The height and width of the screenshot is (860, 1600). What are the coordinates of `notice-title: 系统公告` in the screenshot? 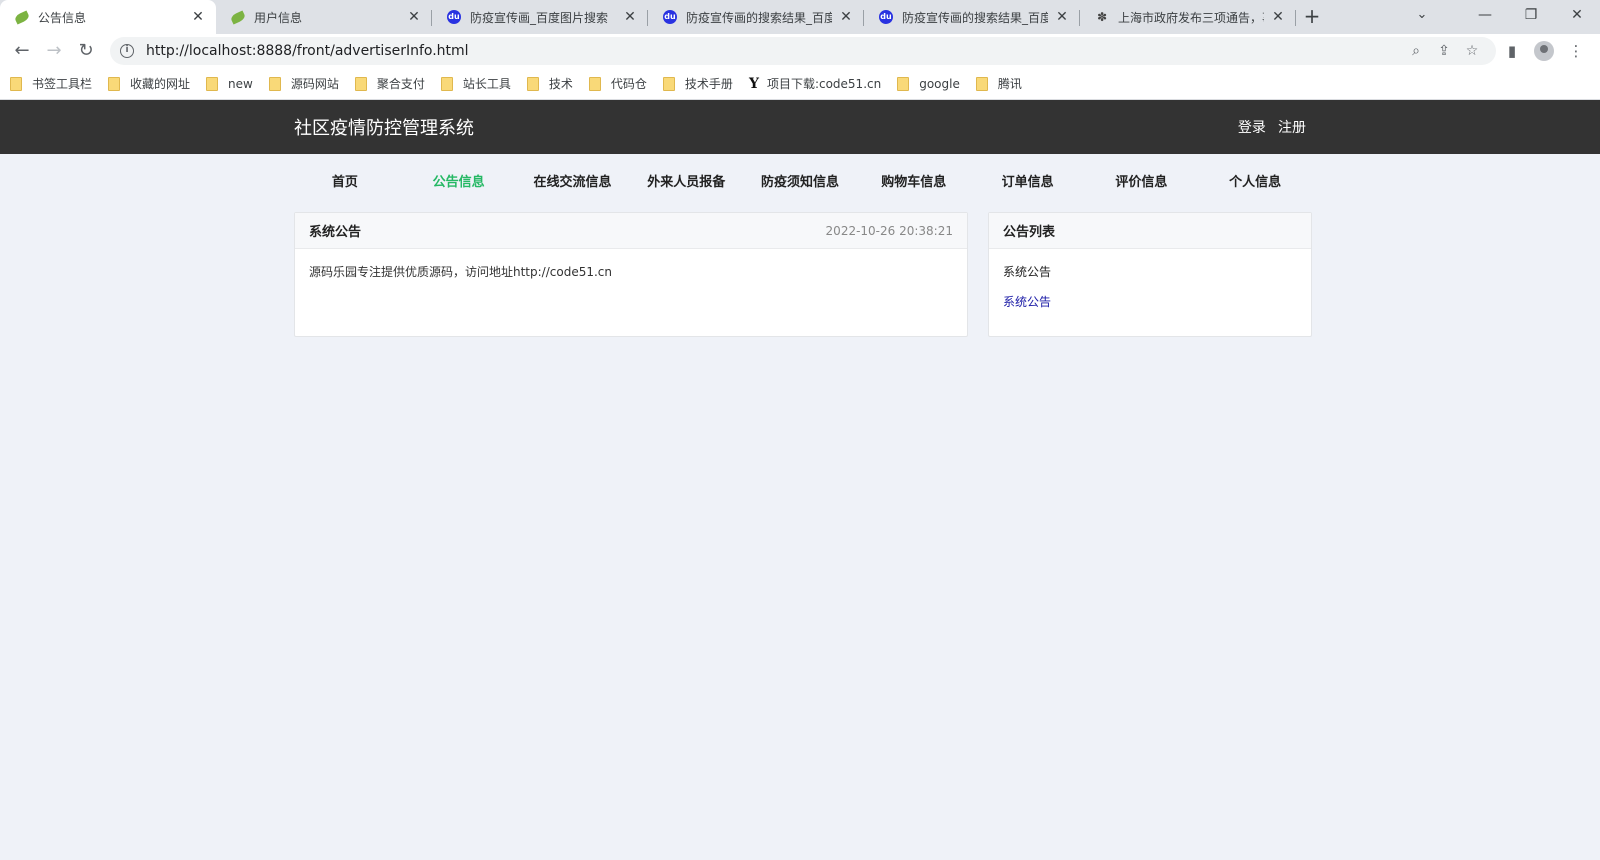 It's located at (335, 232).